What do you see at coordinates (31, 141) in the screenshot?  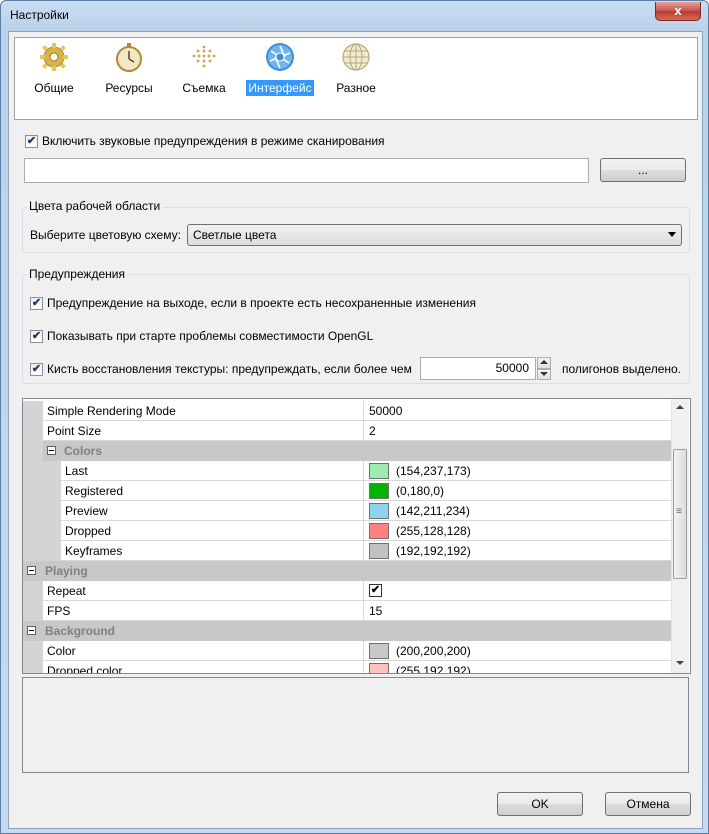 I see `sound-warnings-checkbox: ✔` at bounding box center [31, 141].